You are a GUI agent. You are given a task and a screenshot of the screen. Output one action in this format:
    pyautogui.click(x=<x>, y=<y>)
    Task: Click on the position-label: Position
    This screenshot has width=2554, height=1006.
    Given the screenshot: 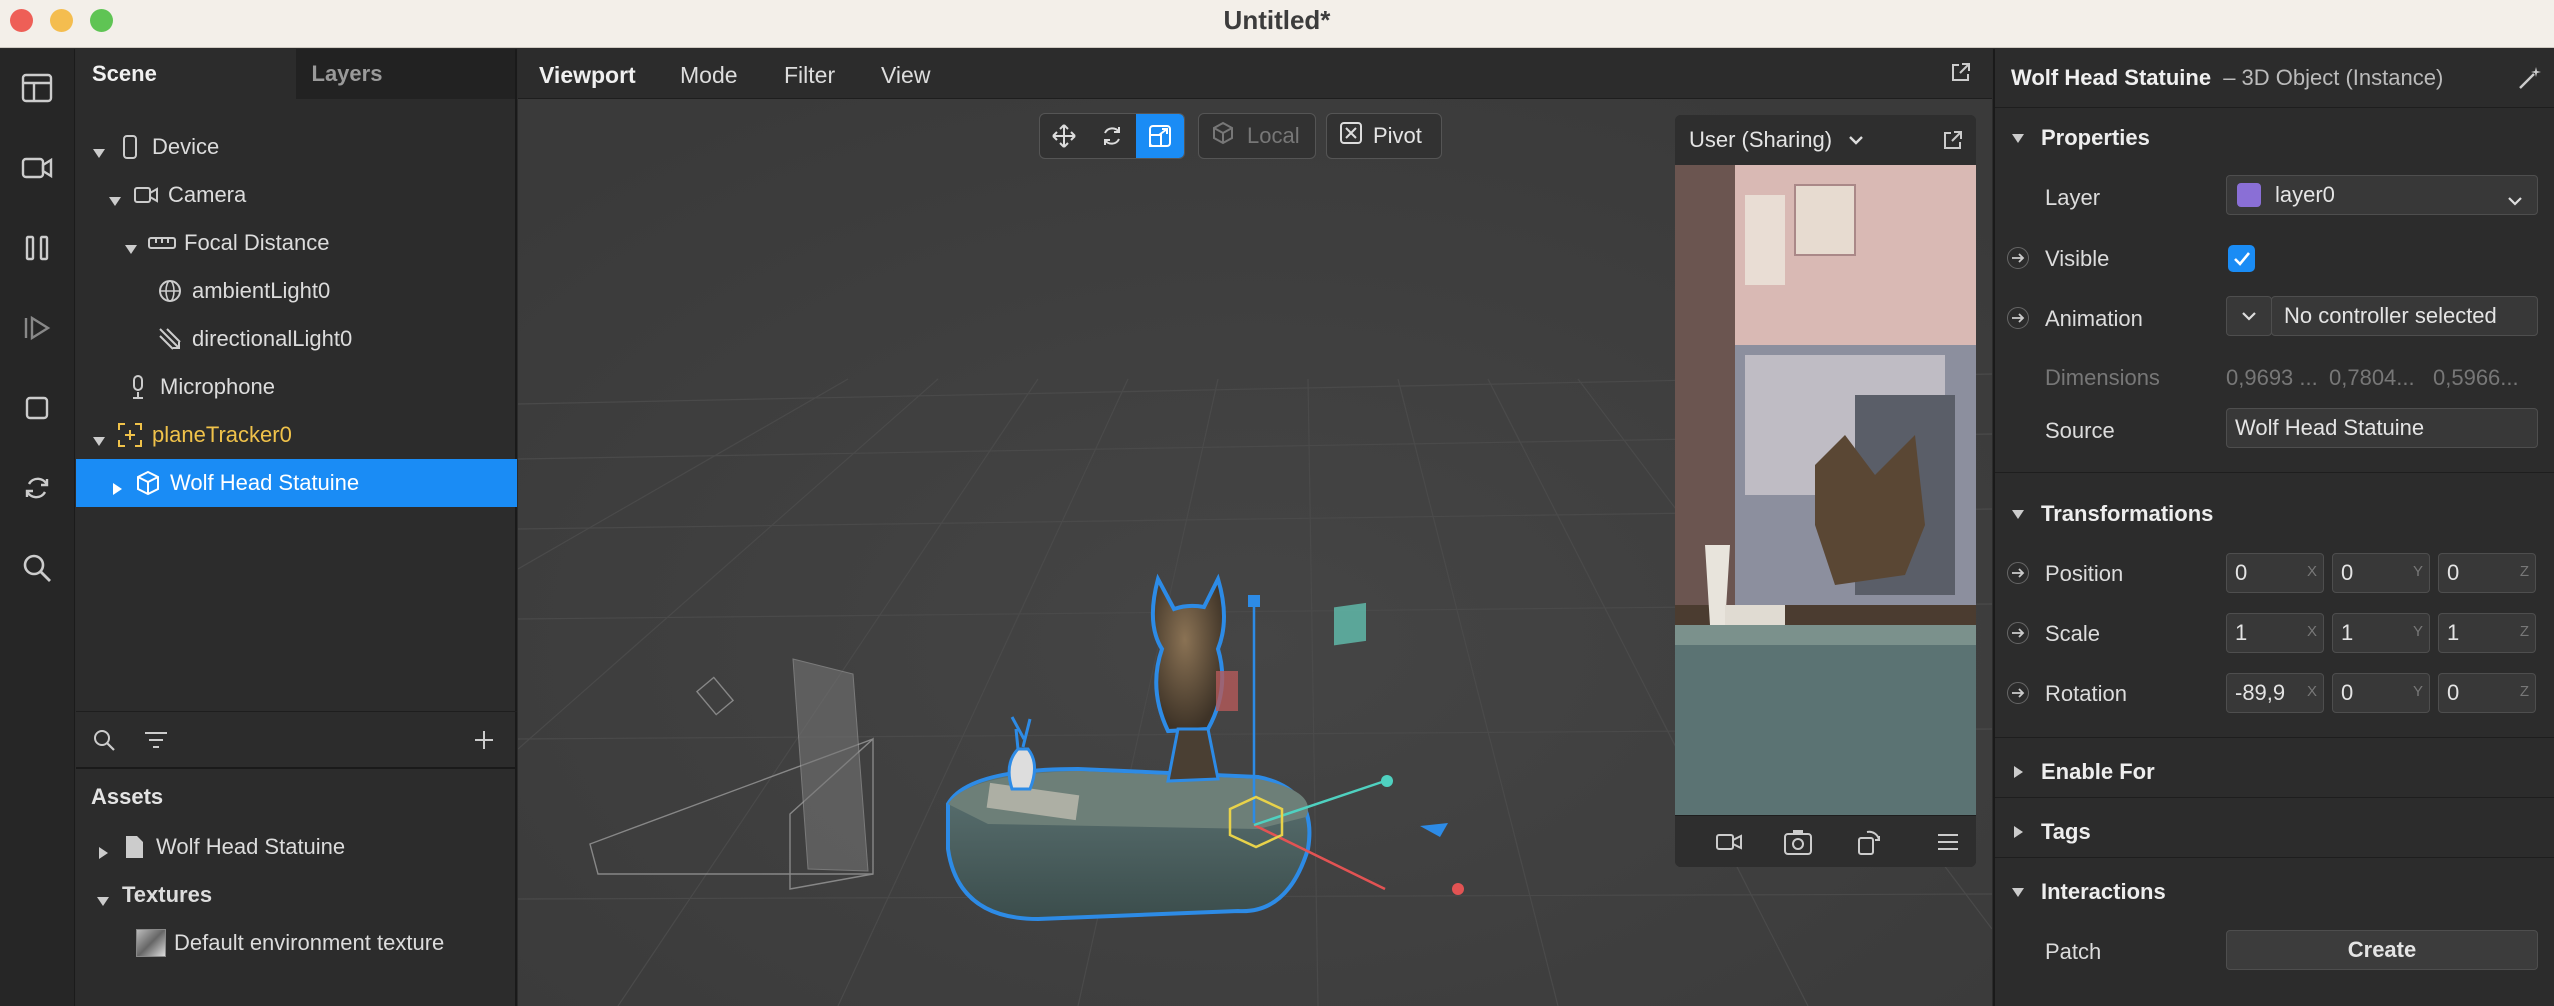 What is the action you would take?
    pyautogui.click(x=2084, y=573)
    